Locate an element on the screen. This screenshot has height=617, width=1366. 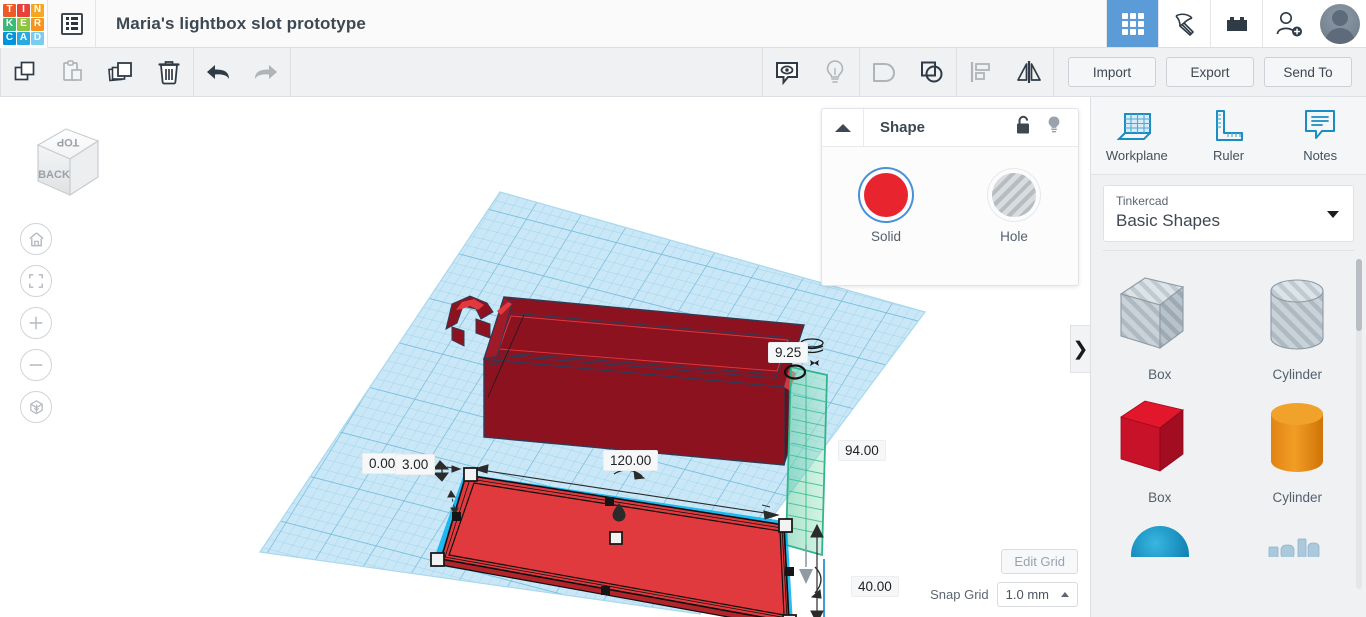
shape-panel-collapse-button is located at coordinates (843, 128).